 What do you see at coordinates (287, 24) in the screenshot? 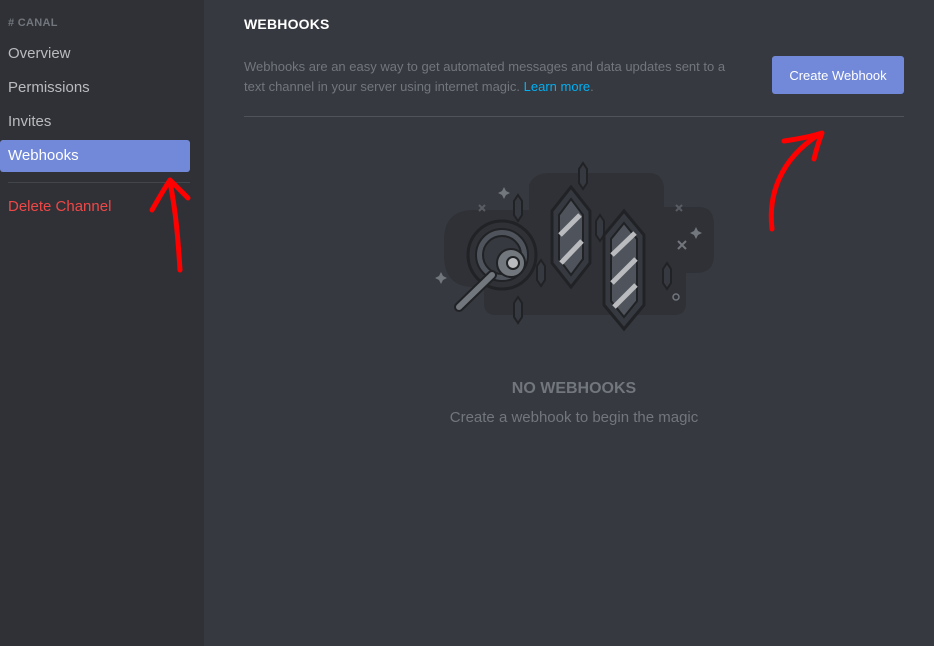
I see `page-title: WEBHOOKS` at bounding box center [287, 24].